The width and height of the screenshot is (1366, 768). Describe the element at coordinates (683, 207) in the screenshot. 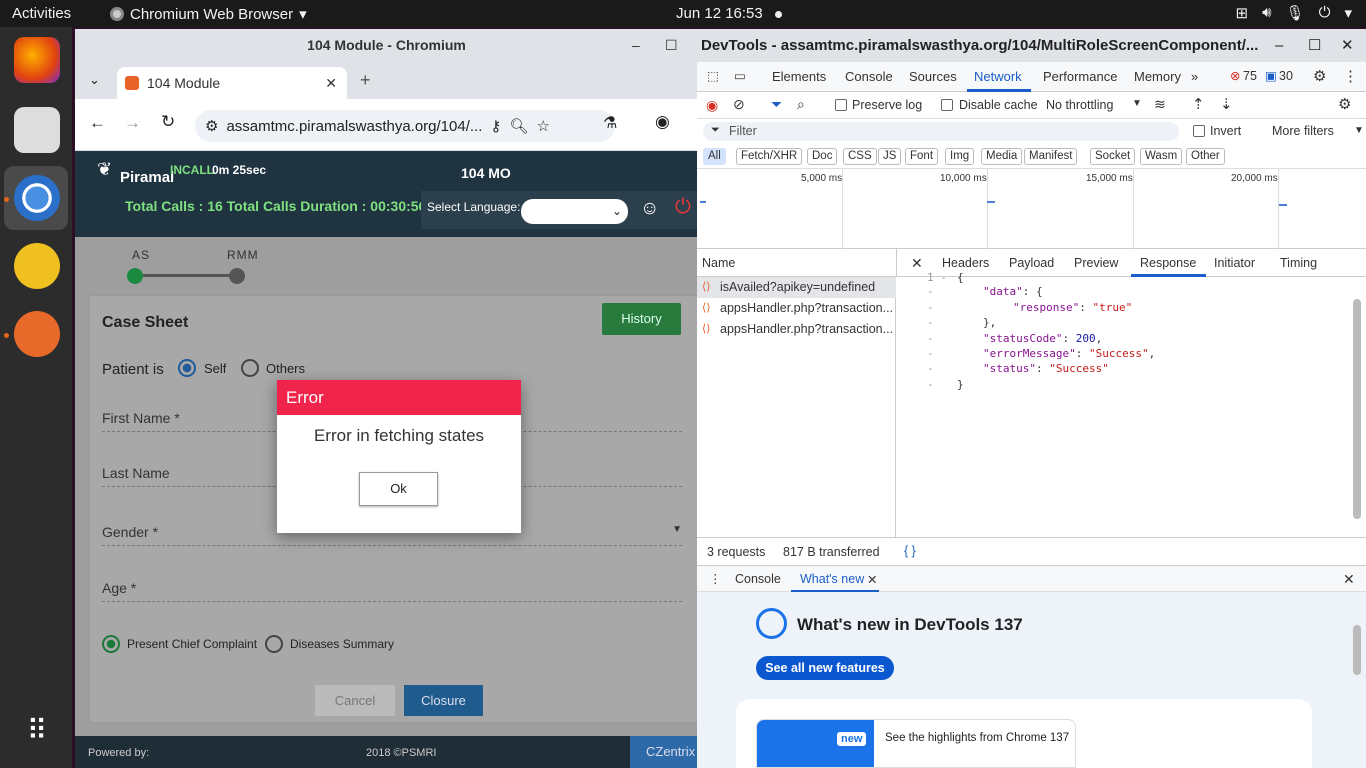

I see `power-icon: ⏻` at that location.